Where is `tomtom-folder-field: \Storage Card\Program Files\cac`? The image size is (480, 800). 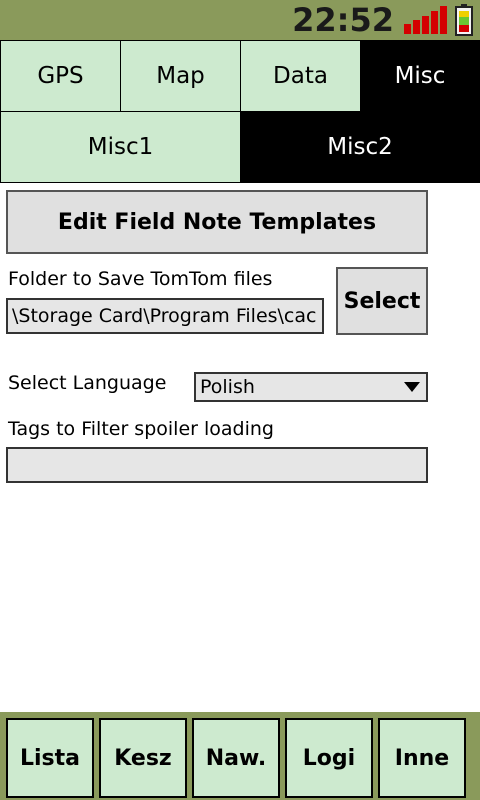 tomtom-folder-field: \Storage Card\Program Files\cac is located at coordinates (165, 316).